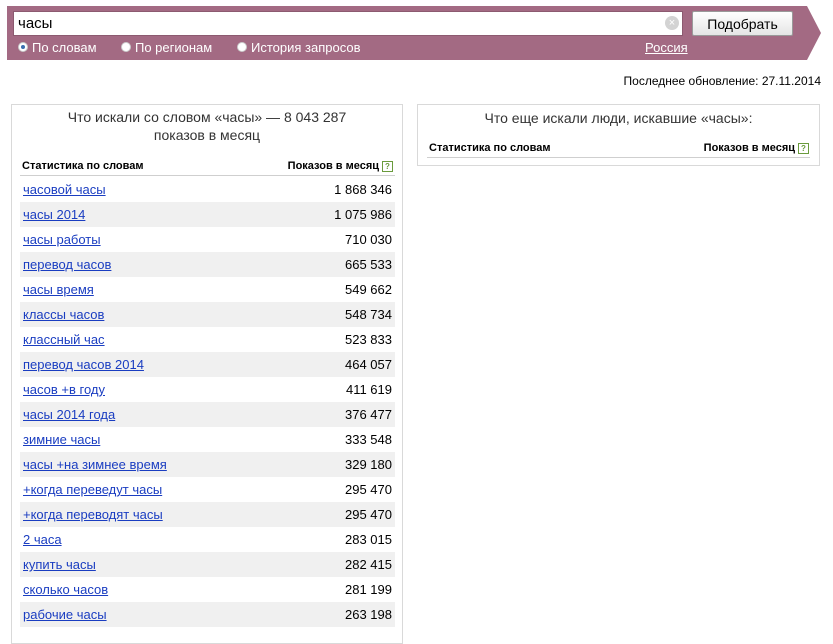 The image size is (833, 644). Describe the element at coordinates (368, 439) in the screenshot. I see `impressions-count: 333 548` at that location.